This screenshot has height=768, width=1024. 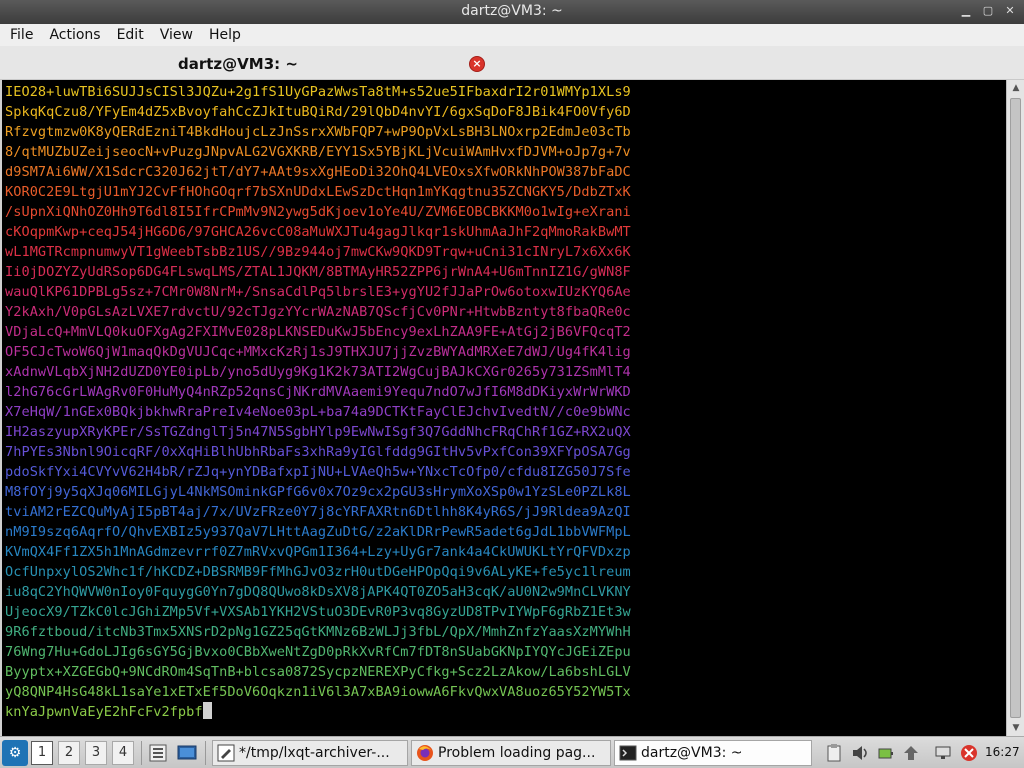 What do you see at coordinates (42, 753) in the screenshot?
I see `desktop-1-button: 1` at bounding box center [42, 753].